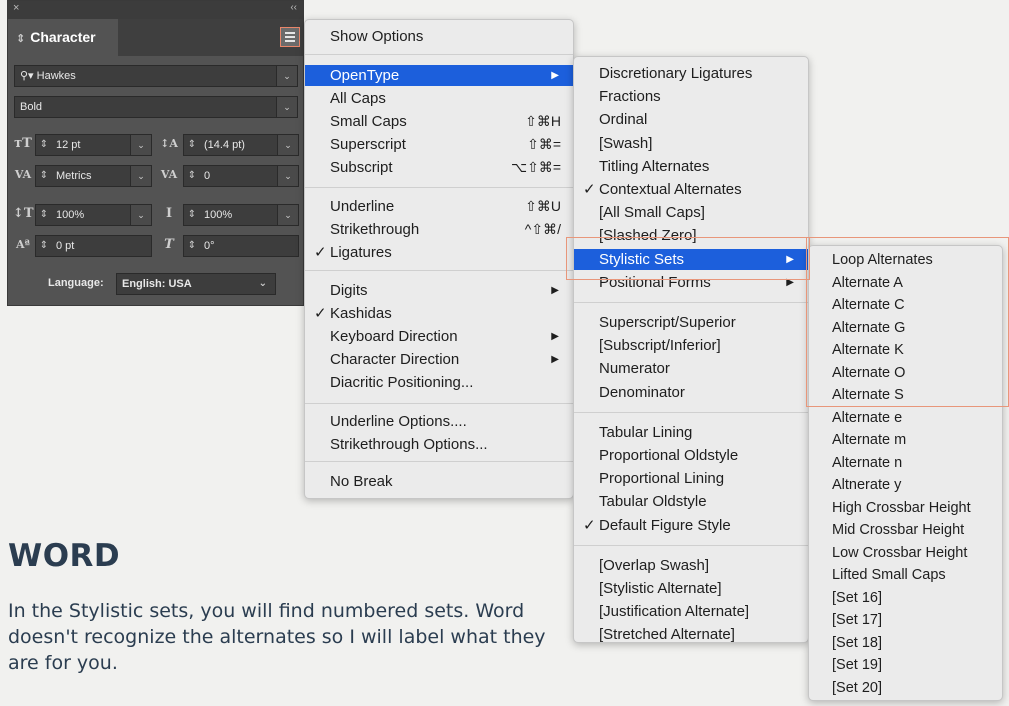 This screenshot has width=1009, height=706. Describe the element at coordinates (905, 485) in the screenshot. I see `menu-item-altnerate-y: Altnerate y` at that location.